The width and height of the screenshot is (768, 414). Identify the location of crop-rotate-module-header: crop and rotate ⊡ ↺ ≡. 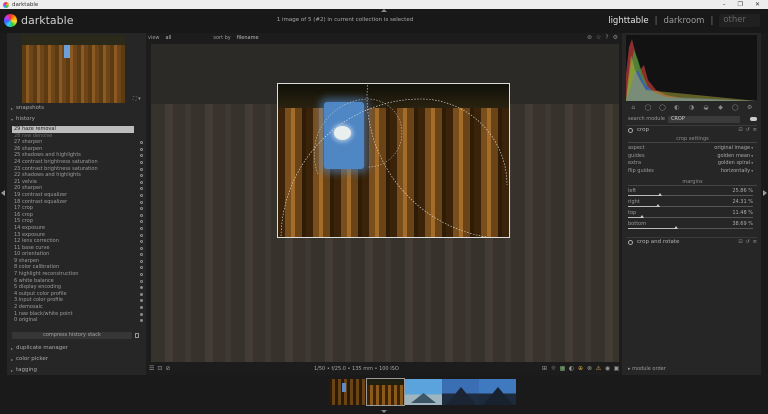
(691, 241).